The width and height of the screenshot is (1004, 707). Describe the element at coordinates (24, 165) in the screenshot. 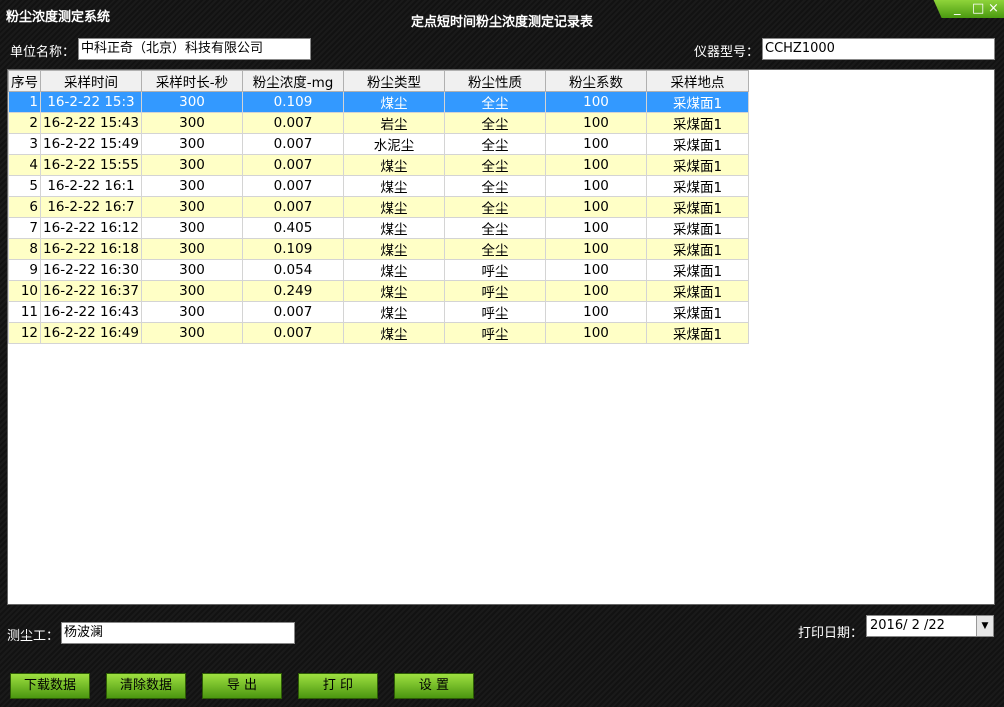

I see `table-cell: 4` at that location.